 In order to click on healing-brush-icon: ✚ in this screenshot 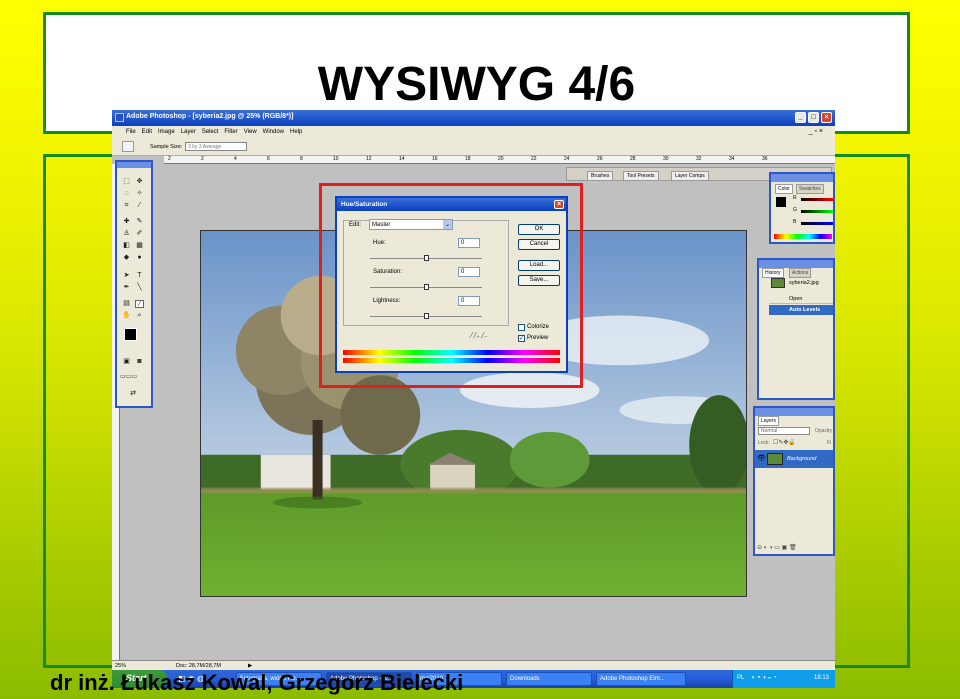, I will do `click(126, 222)`.